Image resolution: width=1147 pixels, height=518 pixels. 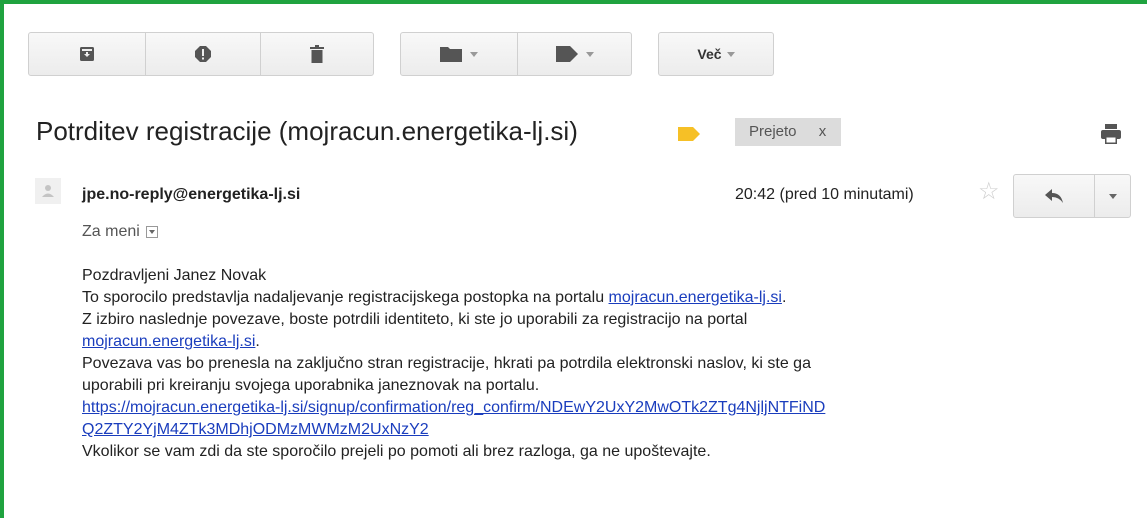 I want to click on report-spam-icon, so click(x=203, y=54).